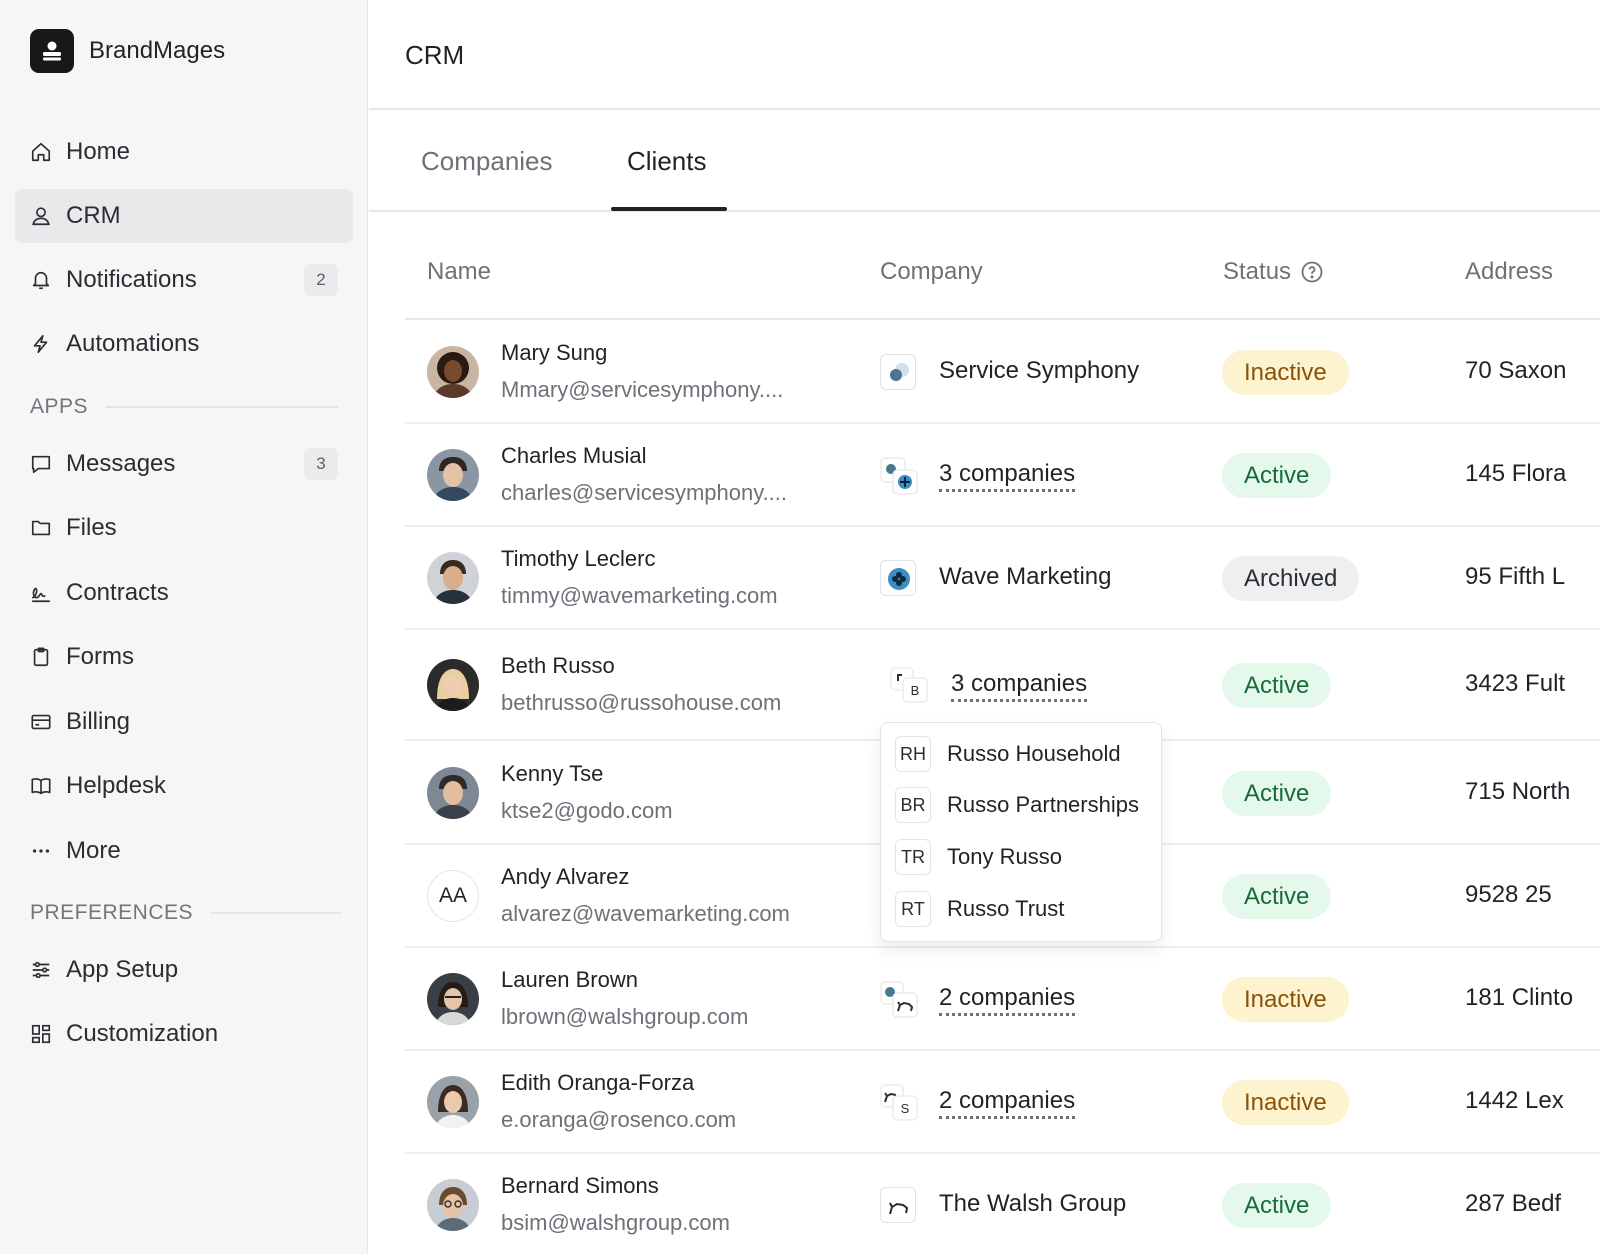  I want to click on client-name: Lauren Brown, so click(569, 980).